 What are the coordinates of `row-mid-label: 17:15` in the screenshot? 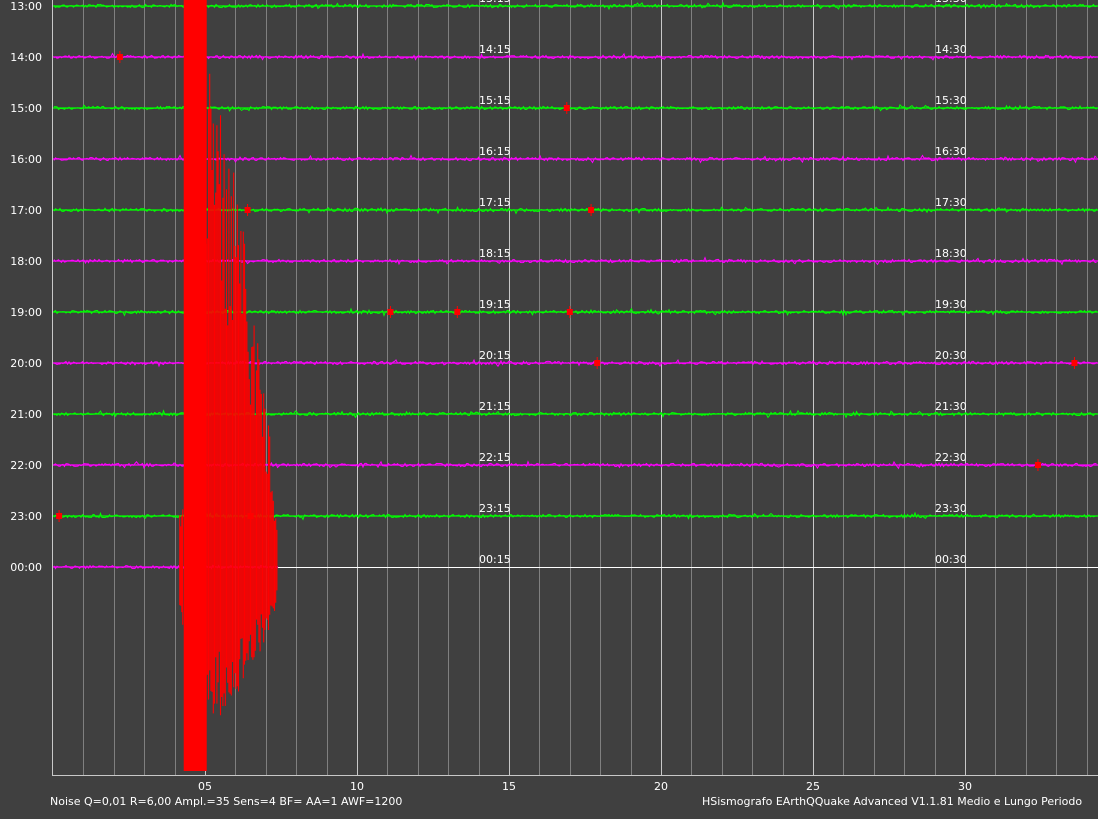 It's located at (495, 202).